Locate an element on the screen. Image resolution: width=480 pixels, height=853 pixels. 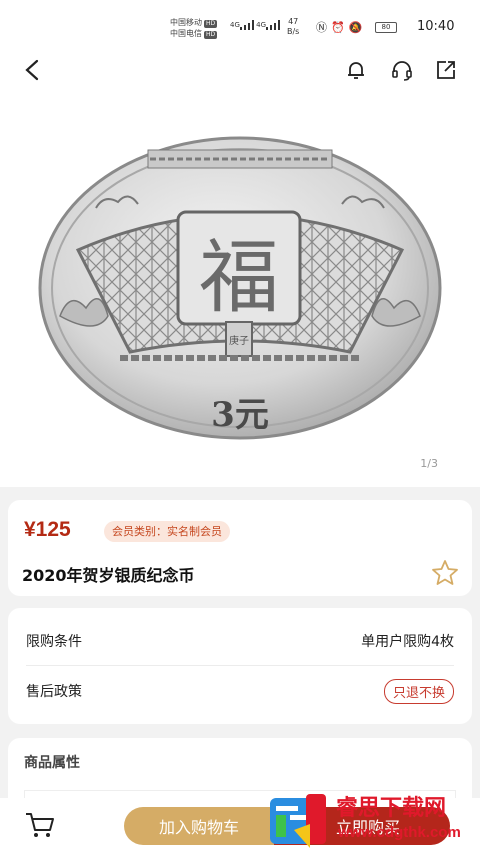
coin-seal-text: 庚子 is located at coordinates (239, 340).